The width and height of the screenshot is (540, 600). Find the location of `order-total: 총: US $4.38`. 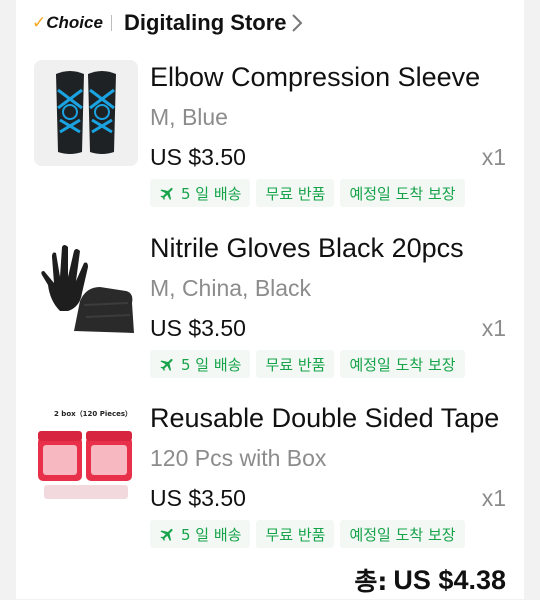

order-total: 총: US $4.38 is located at coordinates (430, 580).